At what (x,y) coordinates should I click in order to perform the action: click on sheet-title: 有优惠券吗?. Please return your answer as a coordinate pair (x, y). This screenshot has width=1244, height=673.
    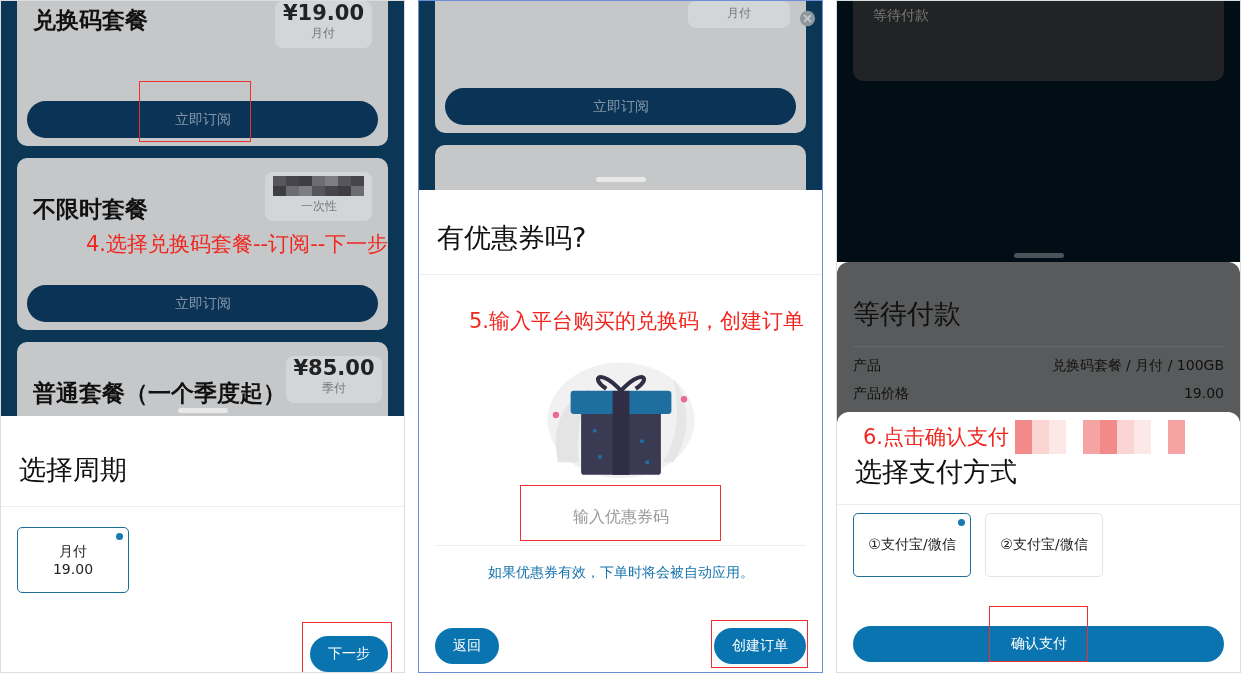
    Looking at the image, I should click on (620, 232).